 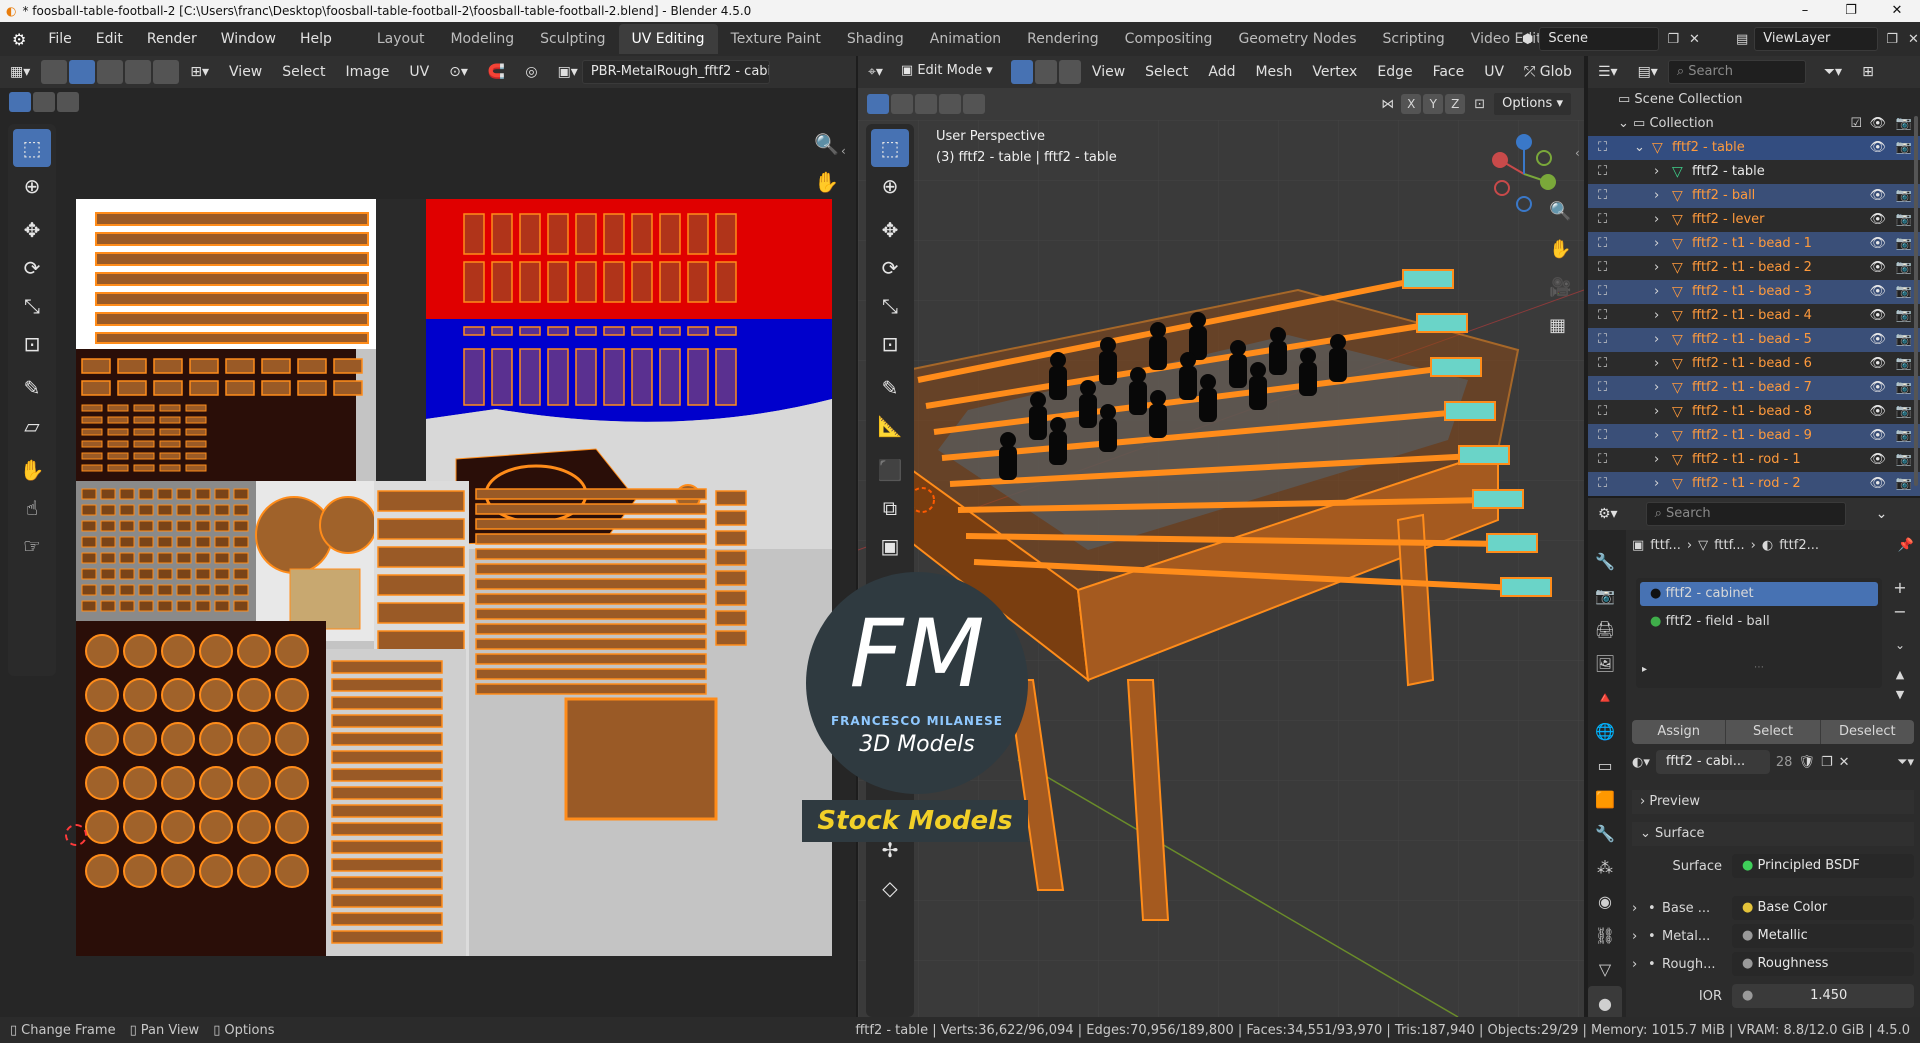 I want to click on outliner-item: ⛶ › ▽ fftf2 - t1 - bead - 4 👁 📷, so click(x=1754, y=316).